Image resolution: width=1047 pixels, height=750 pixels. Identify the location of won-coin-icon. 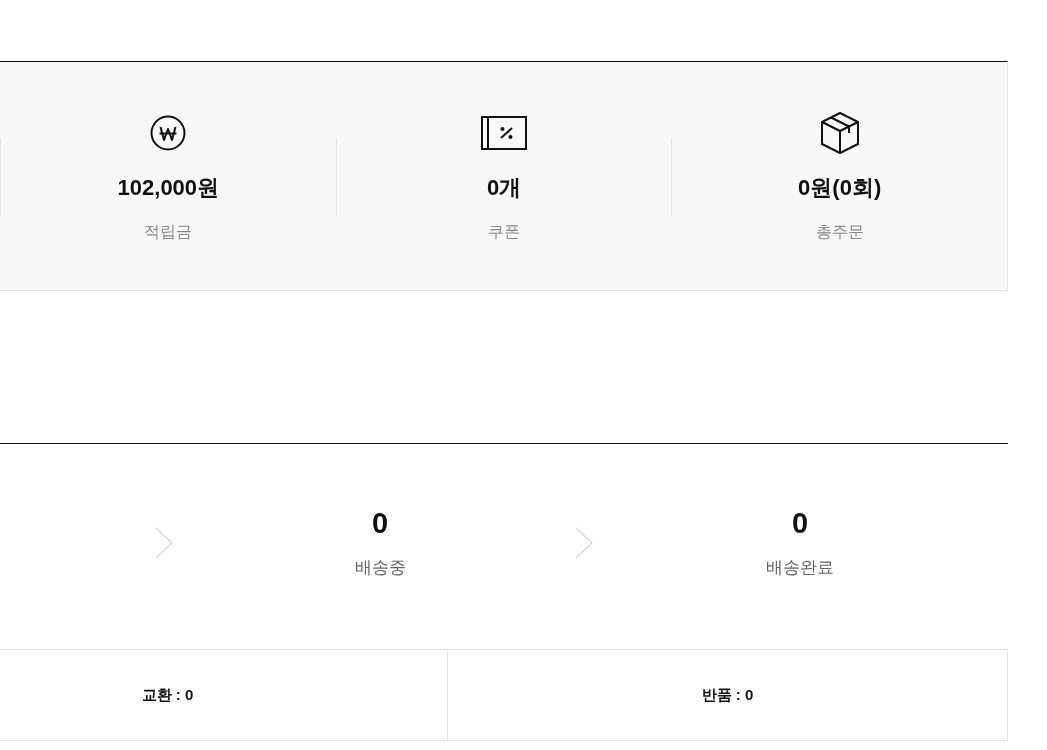
(168, 133).